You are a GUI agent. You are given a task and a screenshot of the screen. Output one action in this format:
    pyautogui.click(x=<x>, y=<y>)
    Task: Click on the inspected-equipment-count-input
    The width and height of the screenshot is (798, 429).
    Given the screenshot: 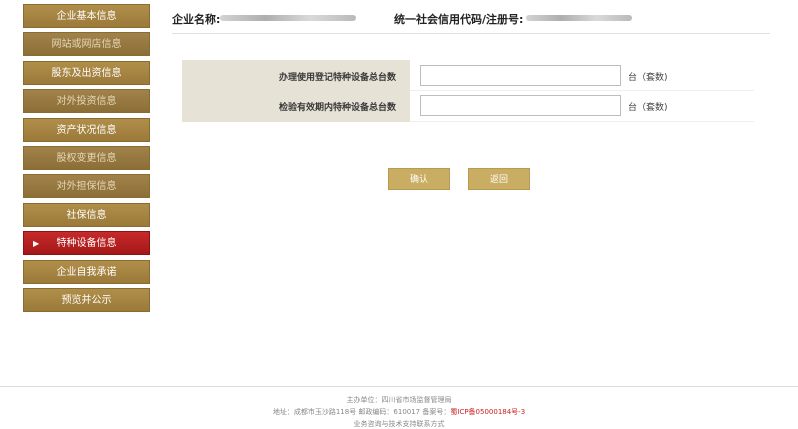 What is the action you would take?
    pyautogui.click(x=520, y=105)
    